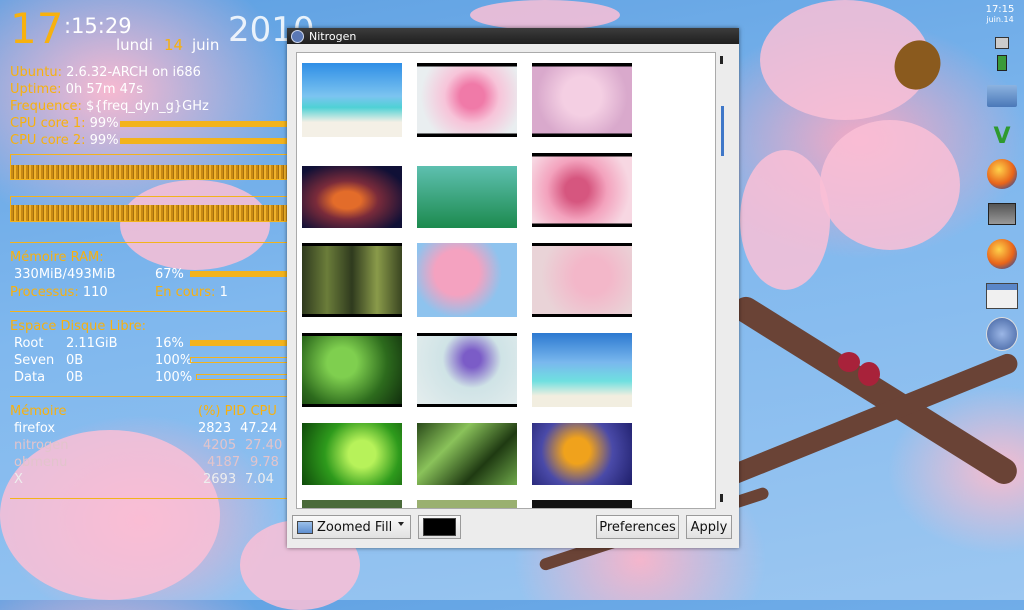 The height and width of the screenshot is (610, 1024). What do you see at coordinates (174, 45) in the screenshot?
I see `clock-date: 14` at bounding box center [174, 45].